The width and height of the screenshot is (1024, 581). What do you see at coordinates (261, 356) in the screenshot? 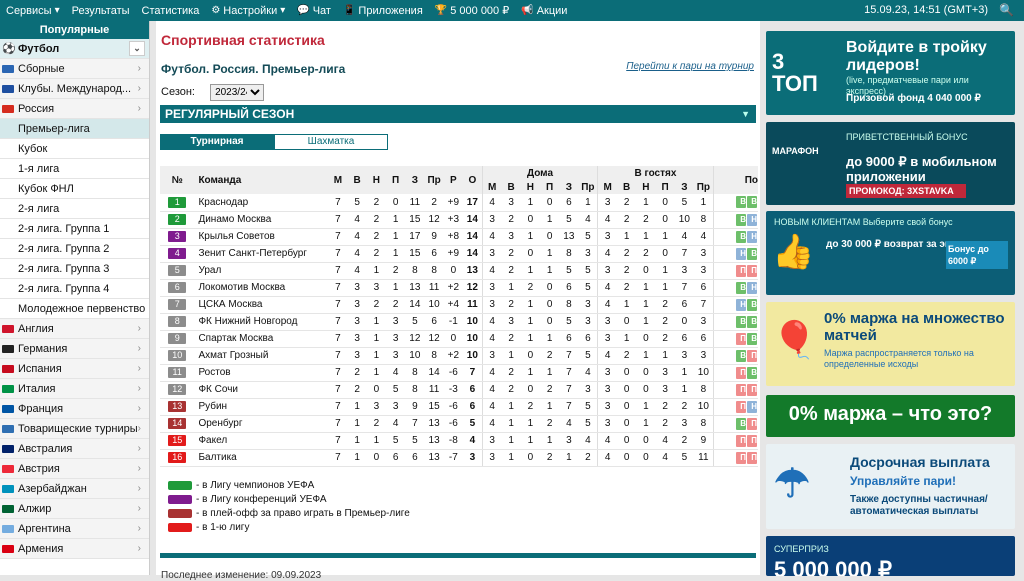
I see `cell-team: Ахмат Грозный` at bounding box center [261, 356].